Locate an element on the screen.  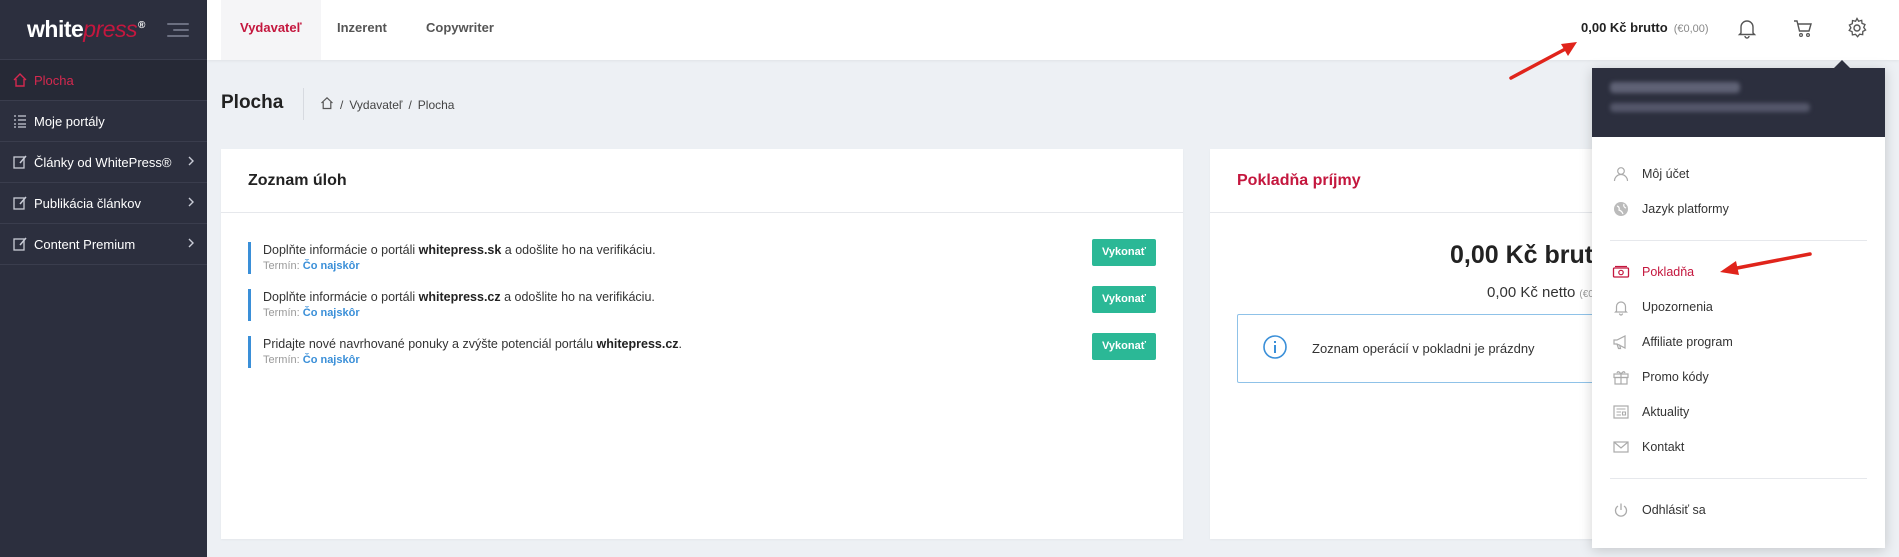
tab-inzerent: Inzerent is located at coordinates (362, 30).